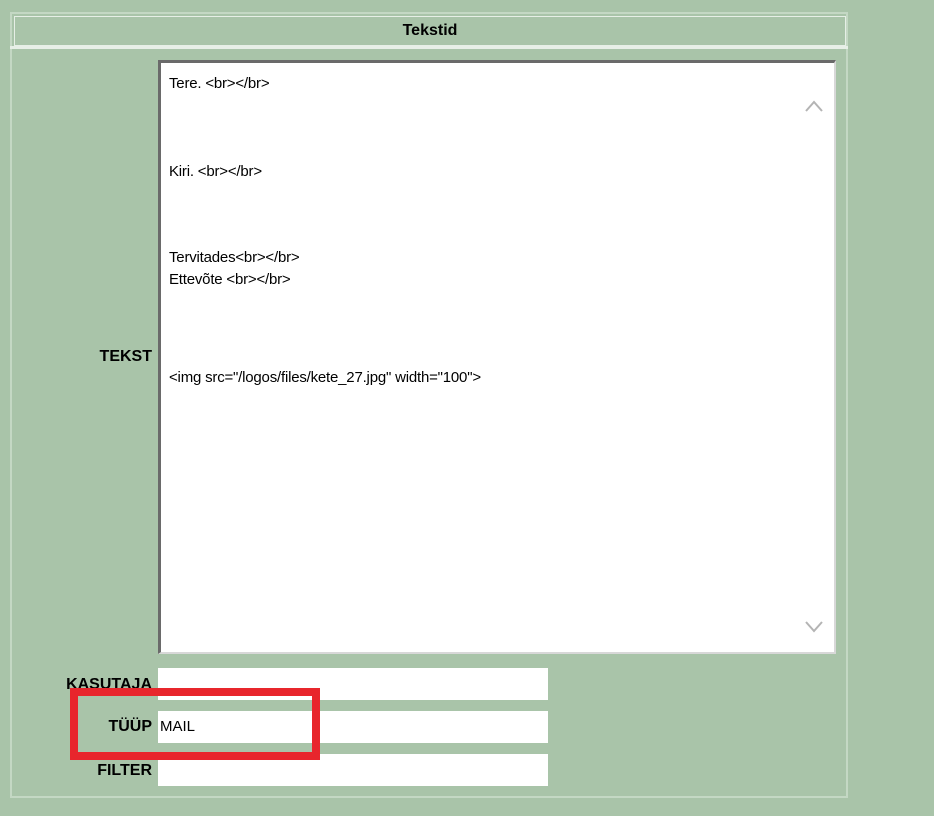 Image resolution: width=934 pixels, height=816 pixels. What do you see at coordinates (230, 279) in the screenshot?
I see `tekst-line: Ettevõte <br></br>` at bounding box center [230, 279].